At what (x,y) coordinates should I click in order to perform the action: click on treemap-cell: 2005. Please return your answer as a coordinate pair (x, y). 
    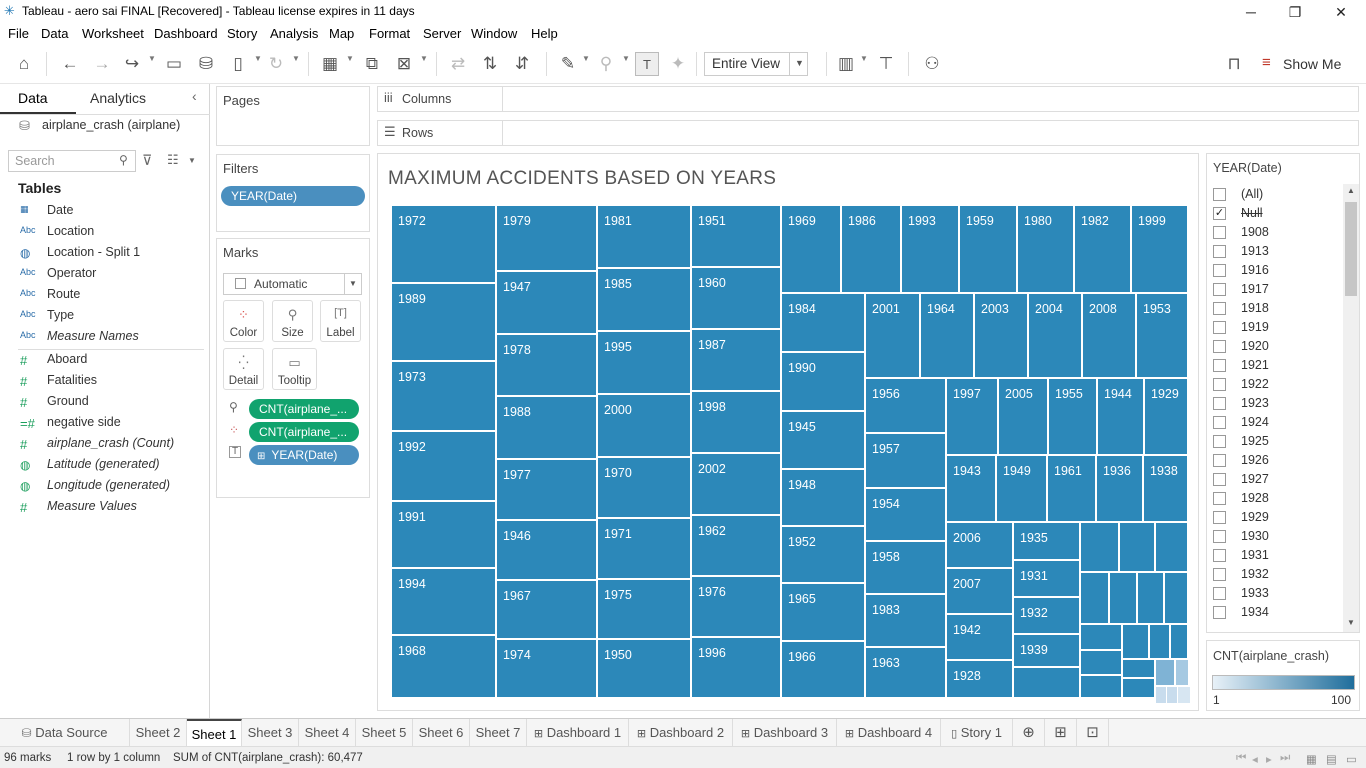
    Looking at the image, I should click on (1023, 416).